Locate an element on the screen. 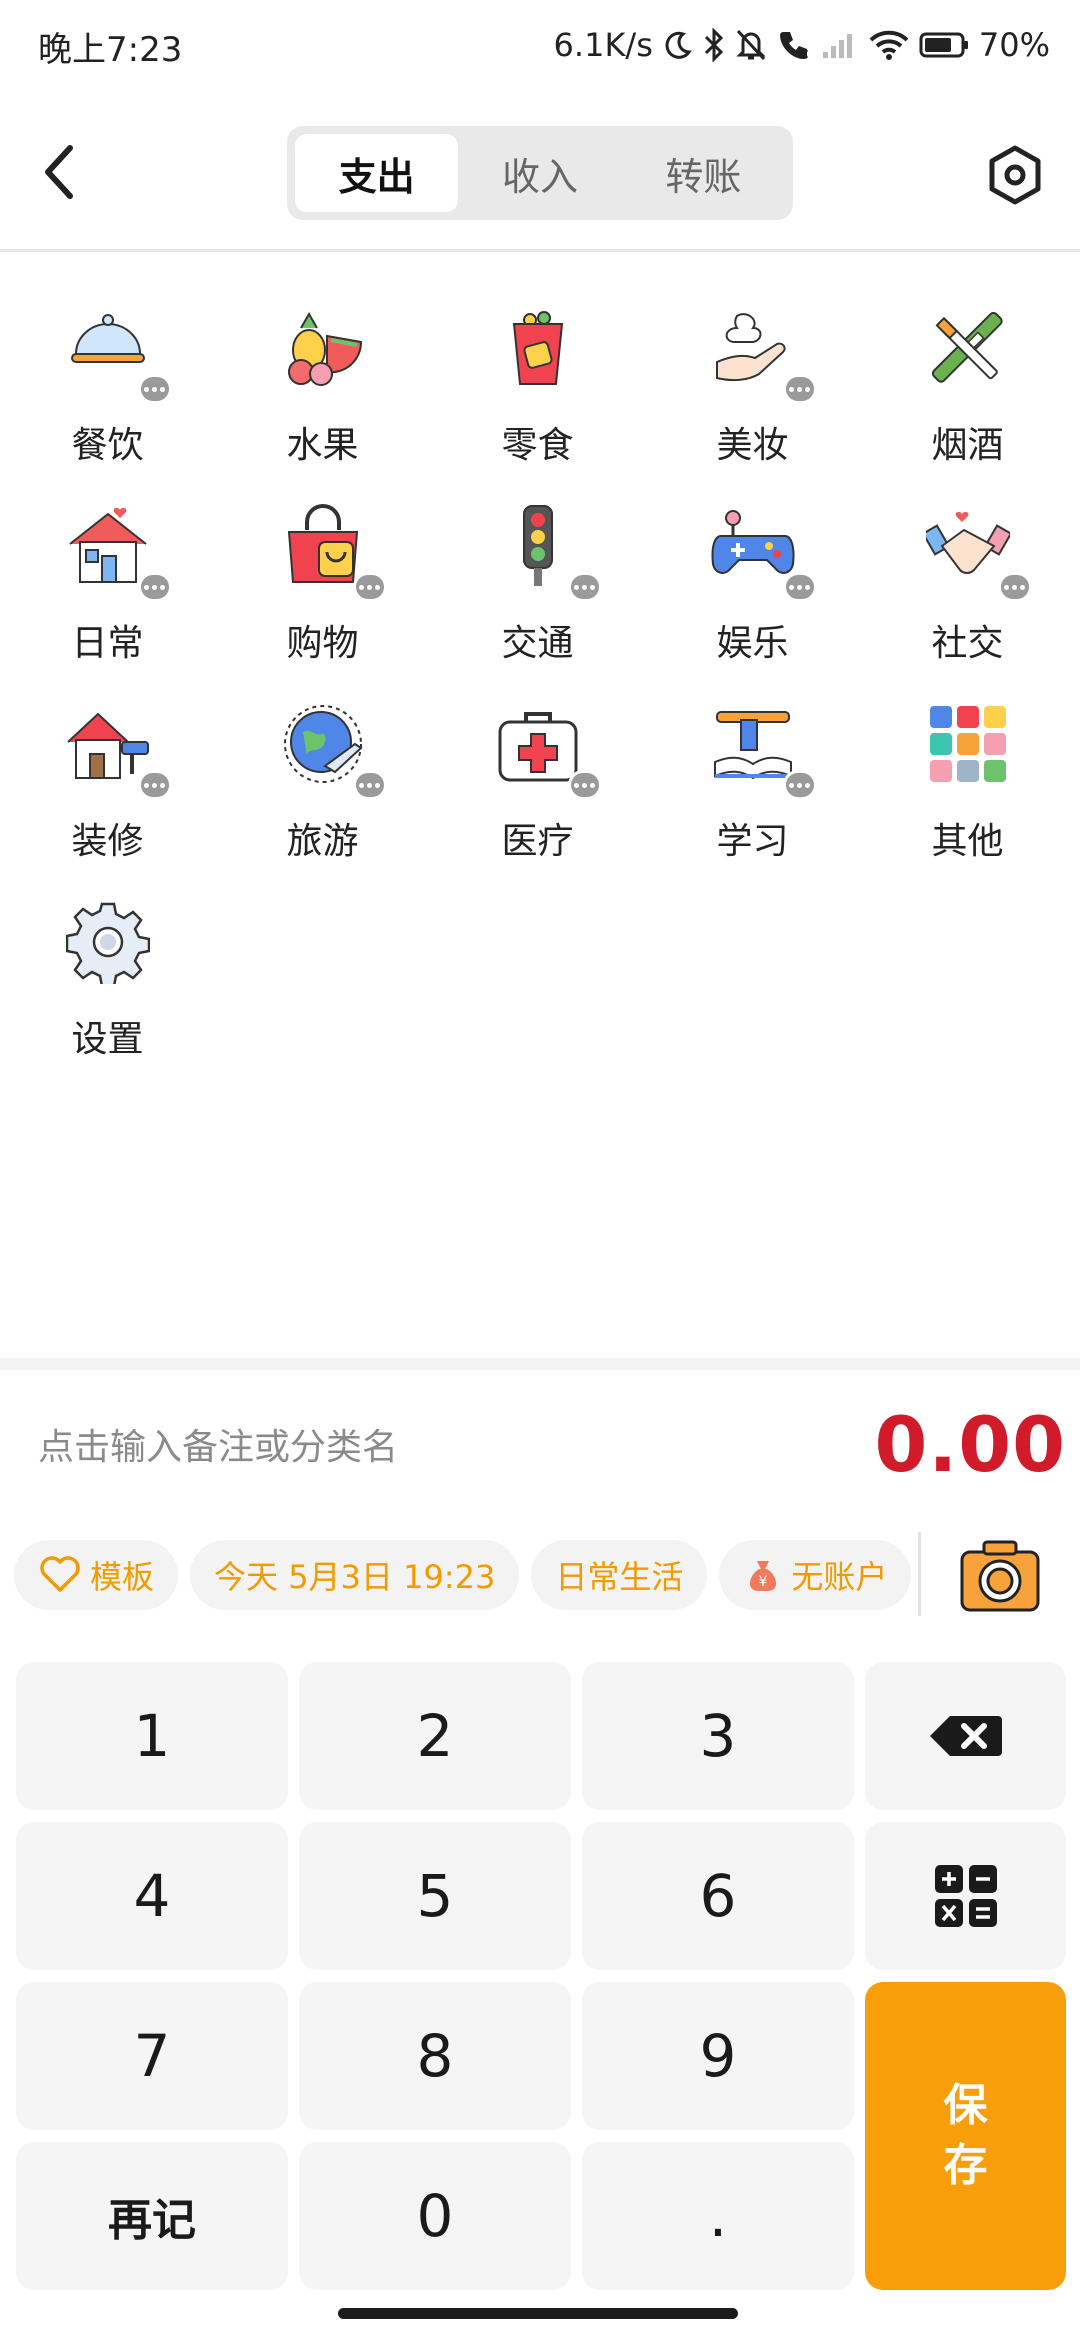 Image resolution: width=1080 pixels, height=2340 pixels. header: 支出 收入 转账 is located at coordinates (540, 172).